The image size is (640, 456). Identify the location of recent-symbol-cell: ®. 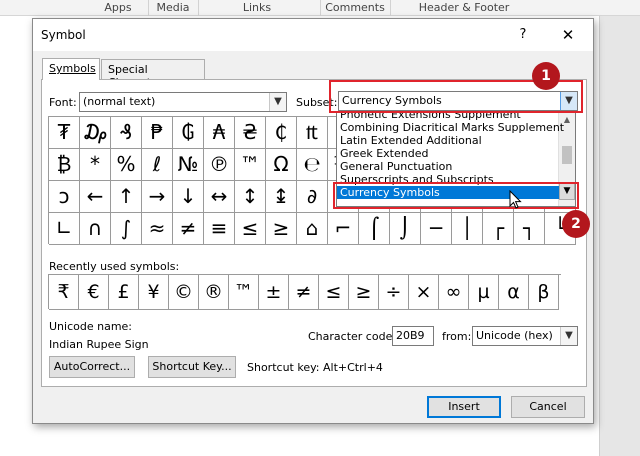
(214, 292).